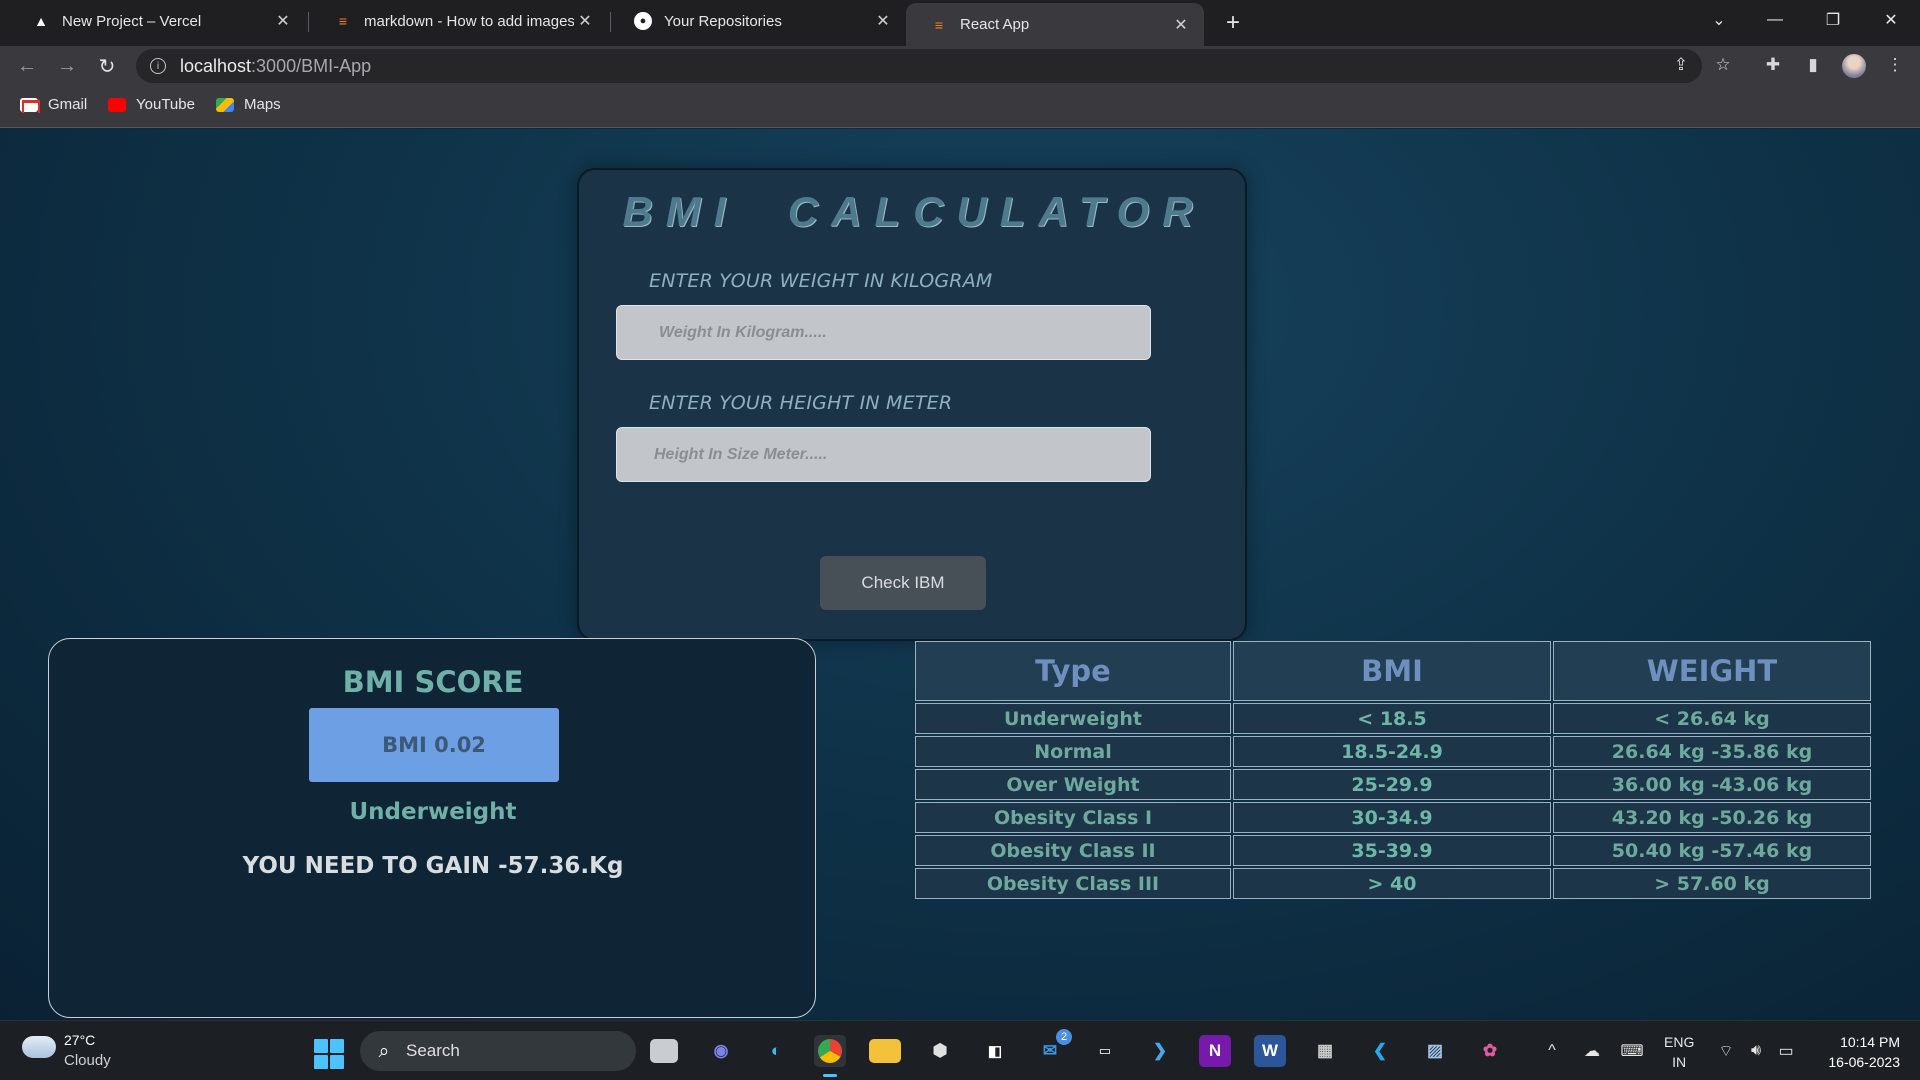 Image resolution: width=1920 pixels, height=1080 pixels. I want to click on reload-icon: ↻, so click(107, 66).